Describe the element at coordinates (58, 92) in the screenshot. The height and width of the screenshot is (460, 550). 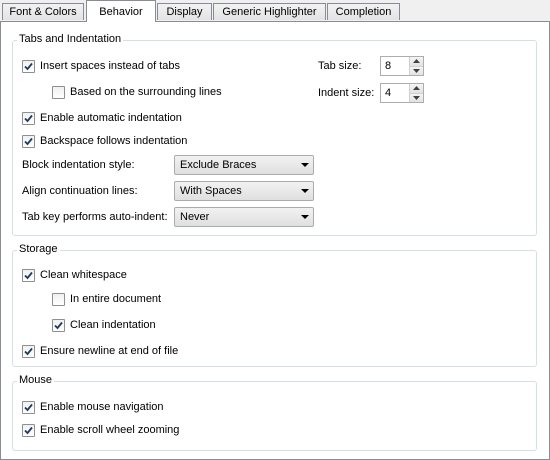
I see `based-on-surrounding-checkbox` at that location.